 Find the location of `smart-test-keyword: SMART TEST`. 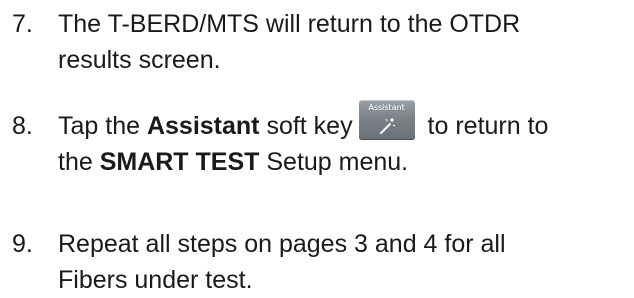

smart-test-keyword: SMART TEST is located at coordinates (179, 162).